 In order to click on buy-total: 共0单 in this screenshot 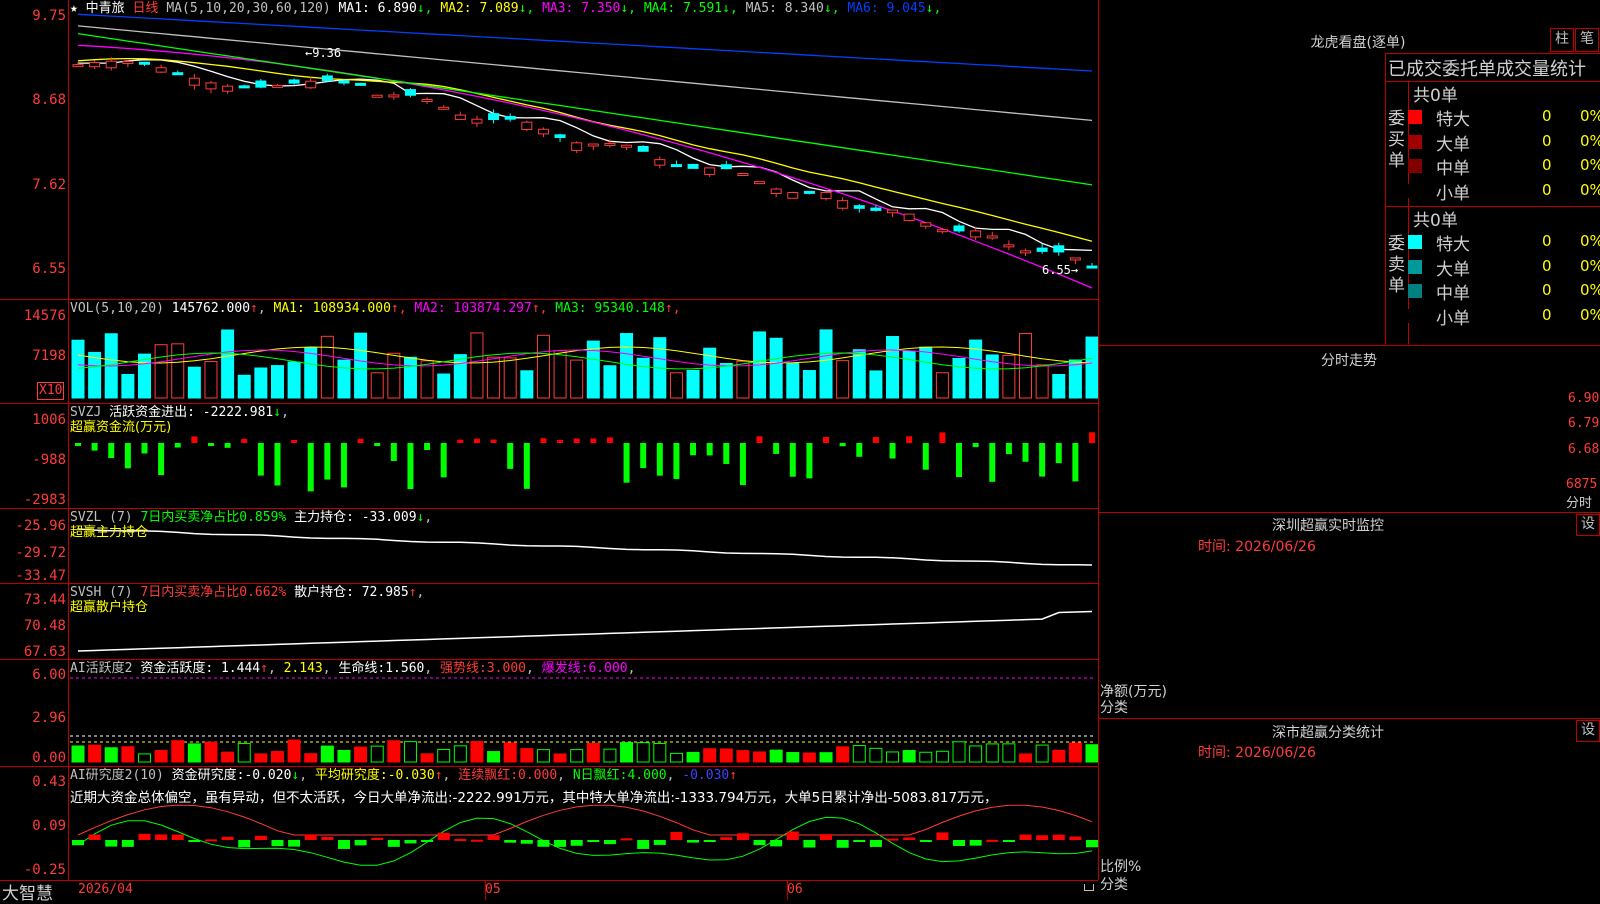, I will do `click(1435, 96)`.